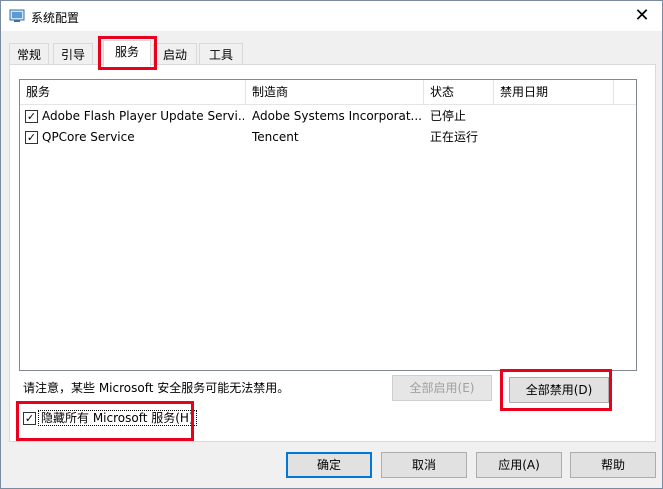  I want to click on service-status: 正在运行, so click(454, 137).